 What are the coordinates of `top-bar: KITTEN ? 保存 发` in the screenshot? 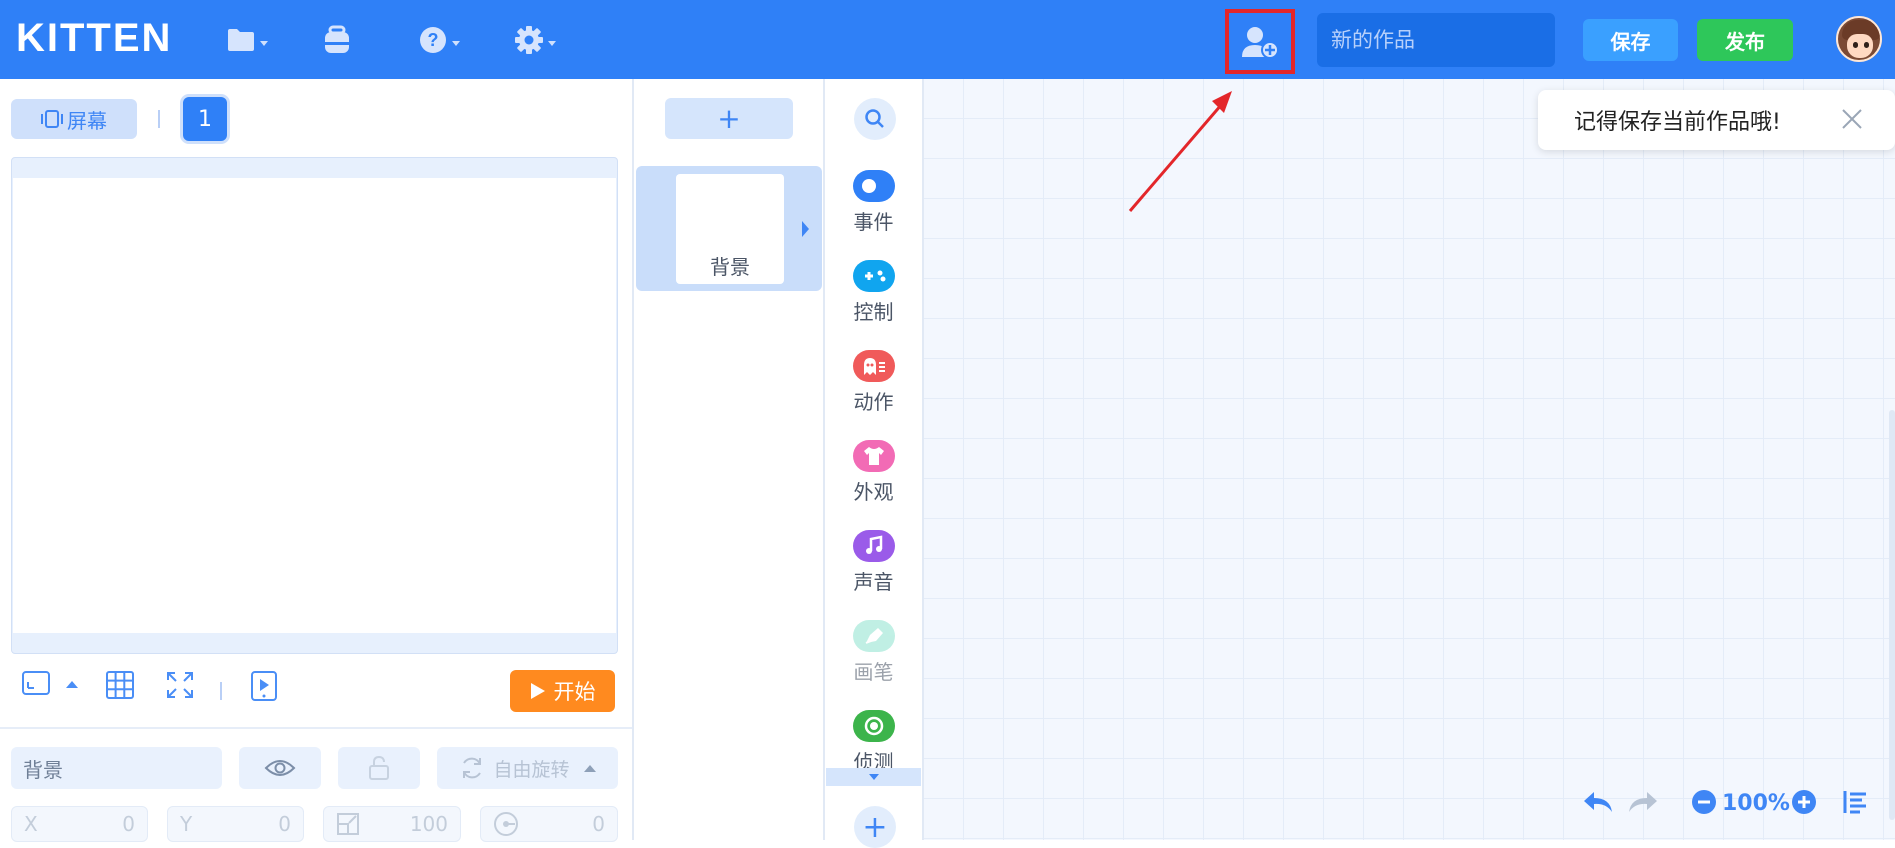 It's located at (947, 39).